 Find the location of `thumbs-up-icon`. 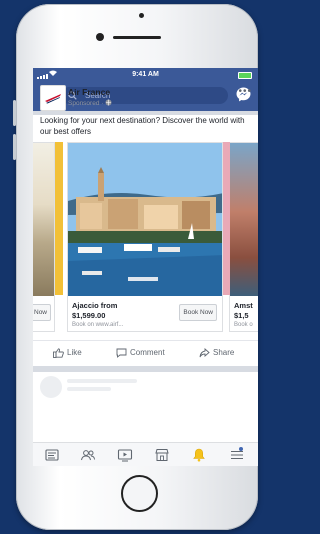

thumbs-up-icon is located at coordinates (58, 353).